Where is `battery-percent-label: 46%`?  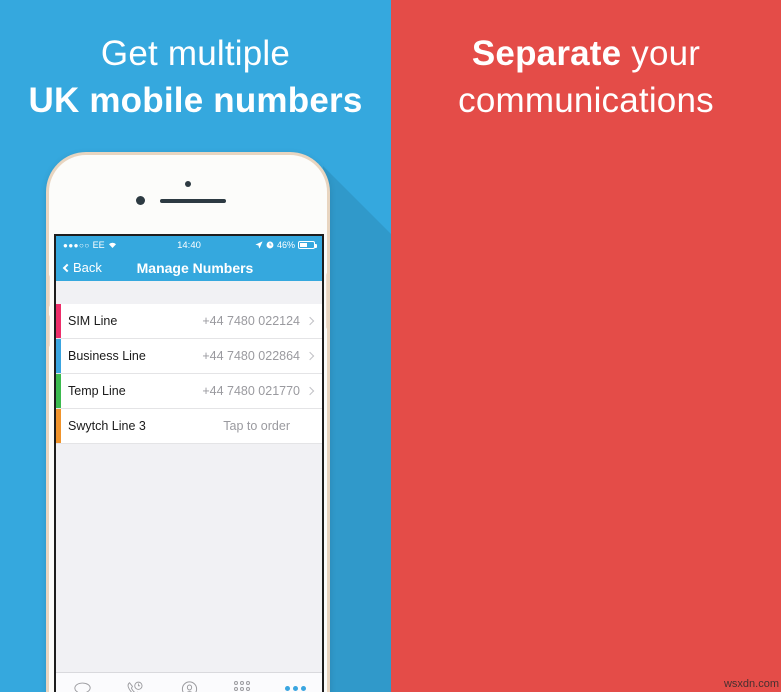 battery-percent-label: 46% is located at coordinates (285, 245).